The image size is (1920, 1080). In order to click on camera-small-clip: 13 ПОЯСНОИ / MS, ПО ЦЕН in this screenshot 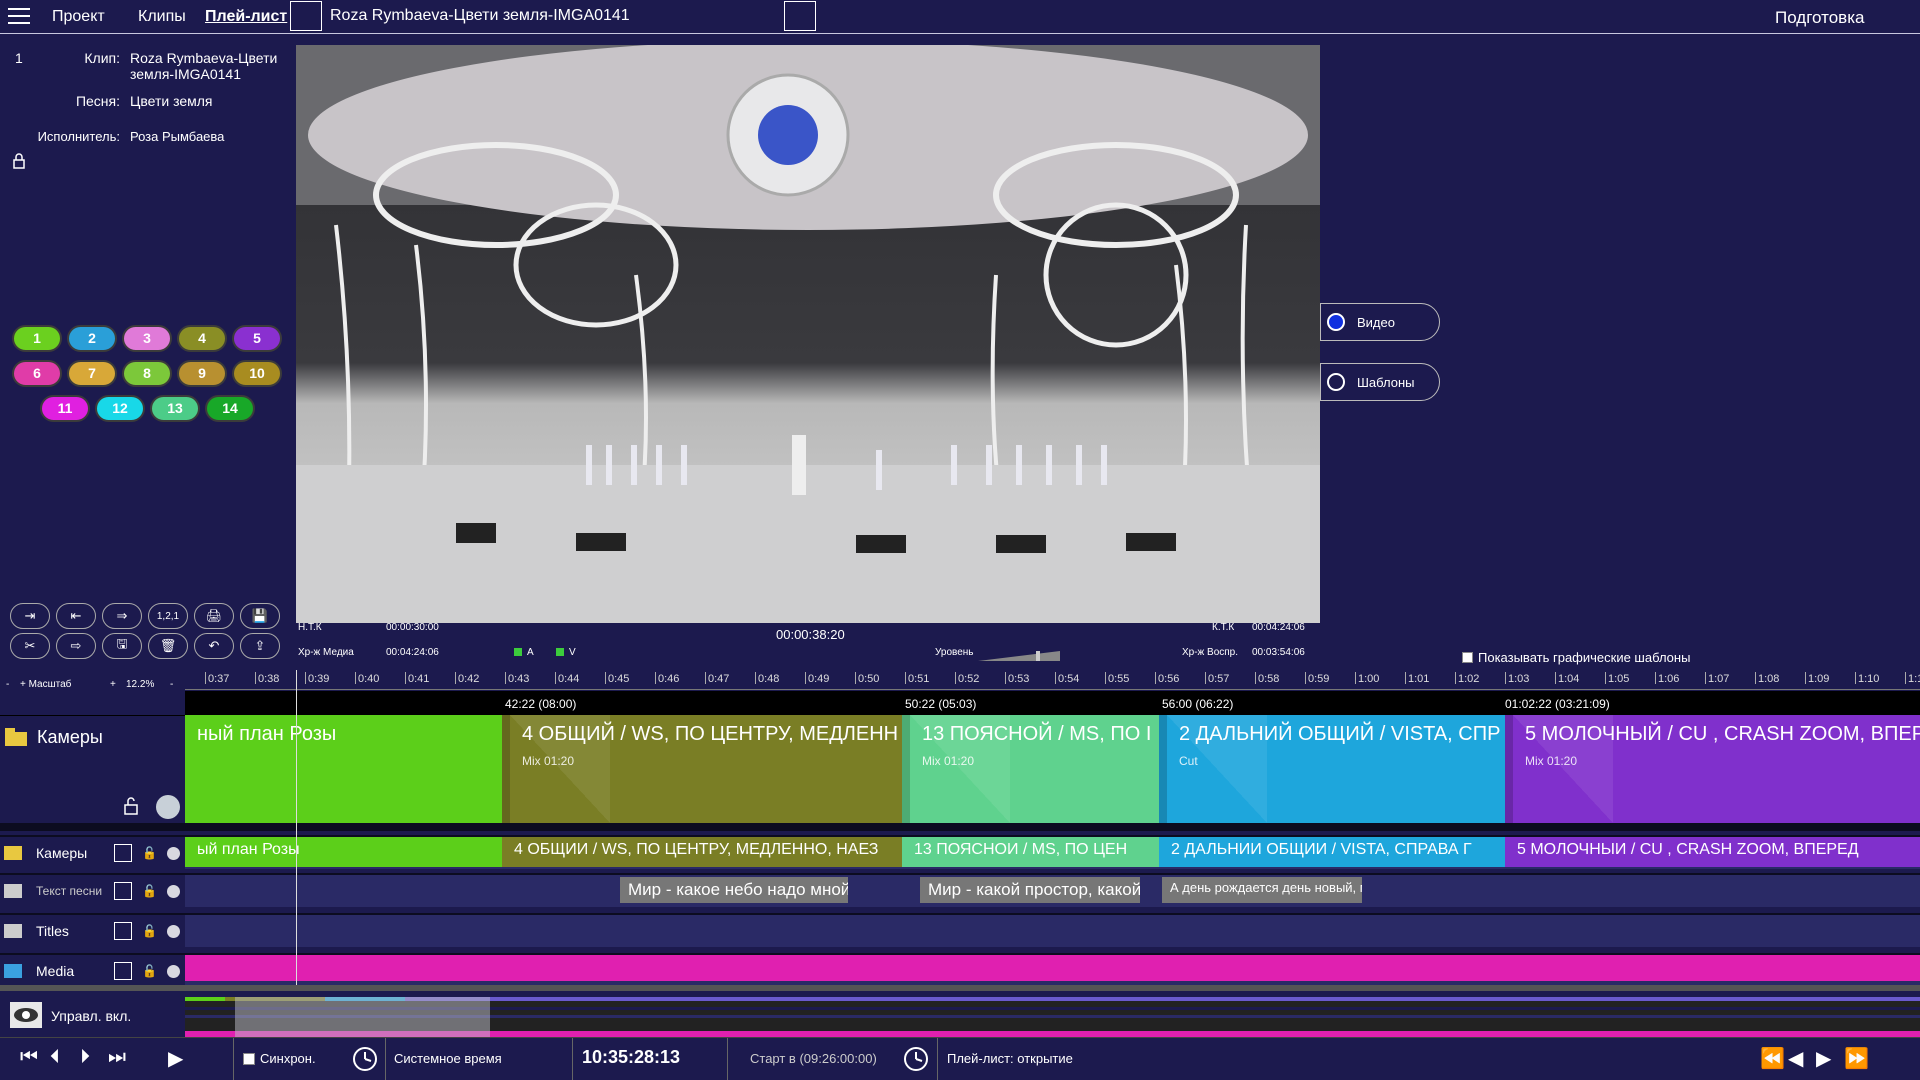, I will do `click(1030, 852)`.